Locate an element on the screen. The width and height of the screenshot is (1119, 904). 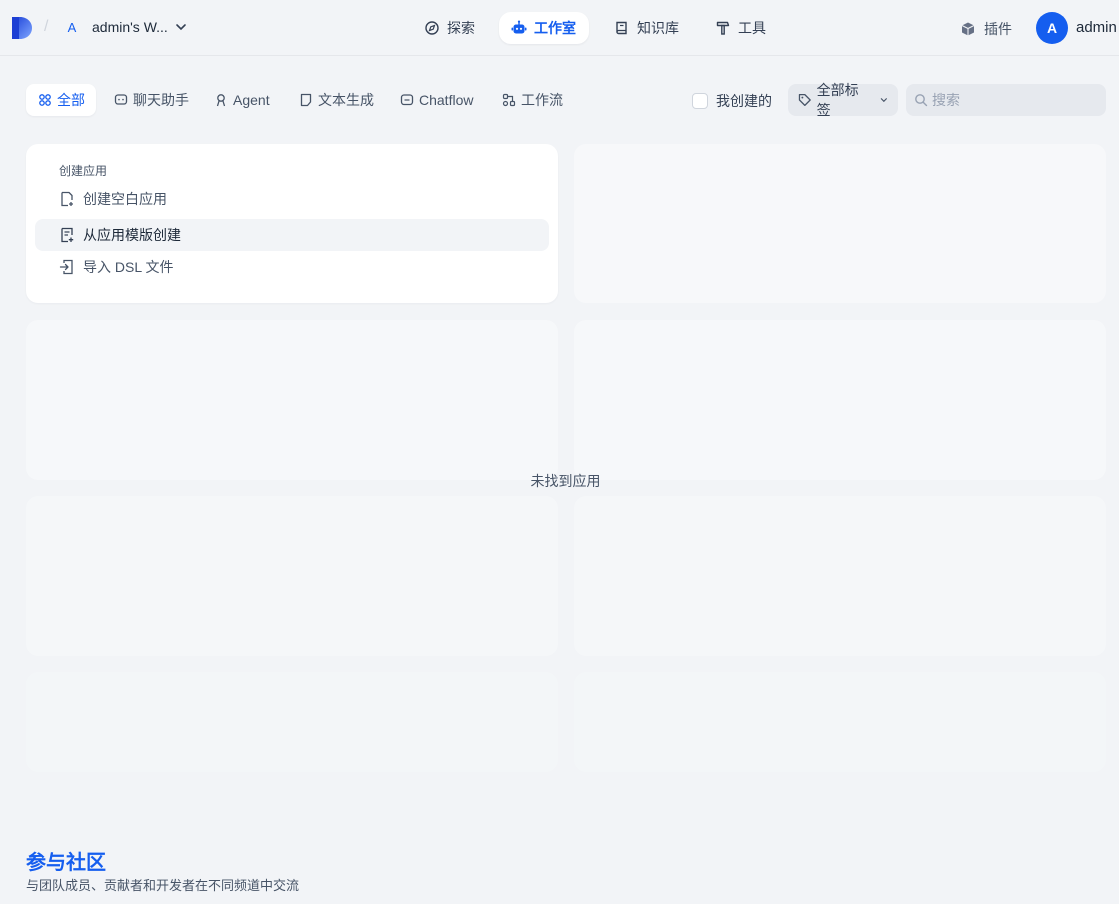
search-input is located at coordinates (1017, 100).